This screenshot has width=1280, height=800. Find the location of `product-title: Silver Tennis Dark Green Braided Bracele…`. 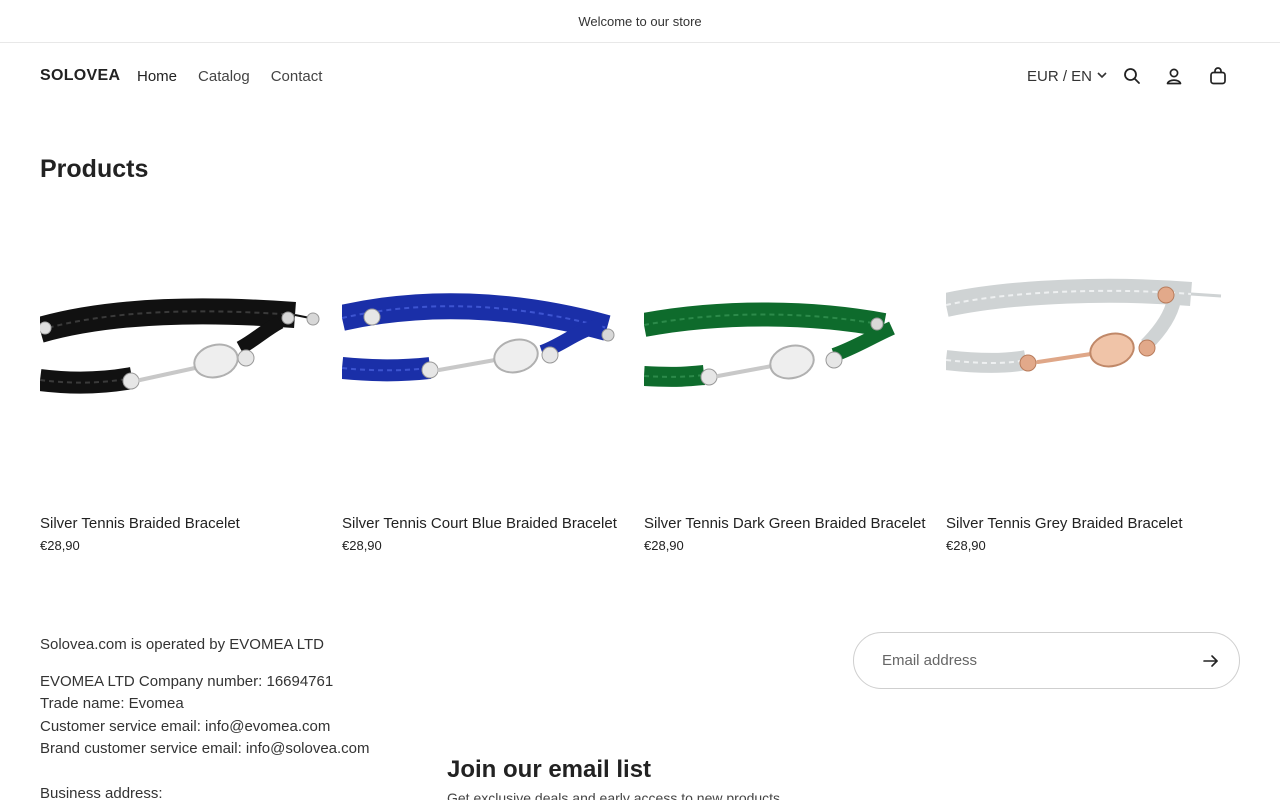

product-title: Silver Tennis Dark Green Braided Bracele… is located at coordinates (785, 523).